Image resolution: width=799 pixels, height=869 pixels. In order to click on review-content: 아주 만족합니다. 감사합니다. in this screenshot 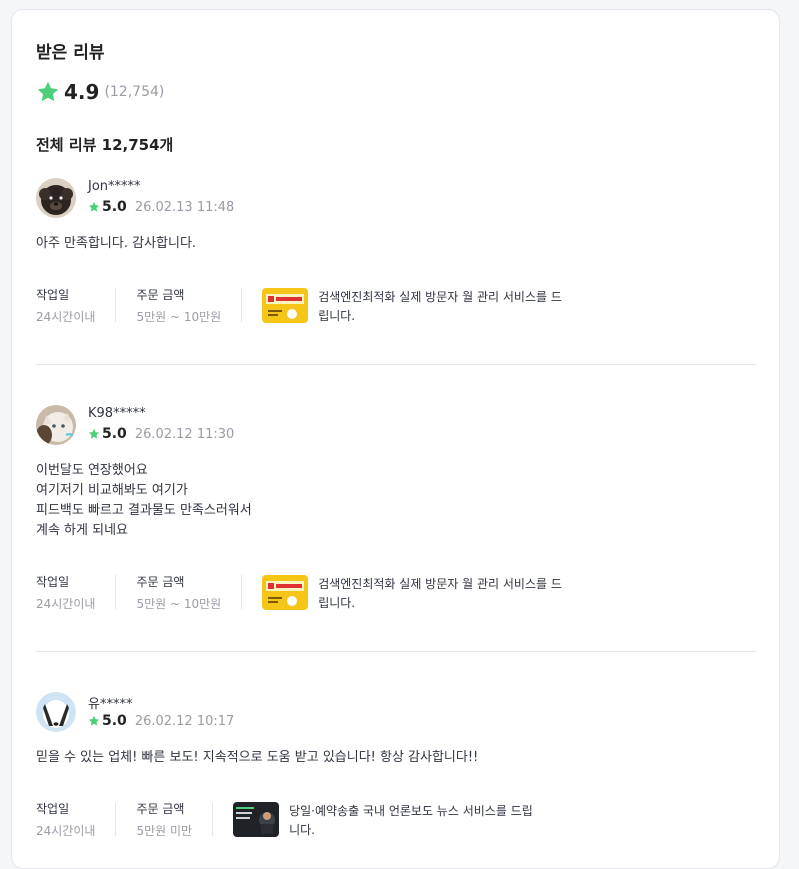, I will do `click(116, 244)`.